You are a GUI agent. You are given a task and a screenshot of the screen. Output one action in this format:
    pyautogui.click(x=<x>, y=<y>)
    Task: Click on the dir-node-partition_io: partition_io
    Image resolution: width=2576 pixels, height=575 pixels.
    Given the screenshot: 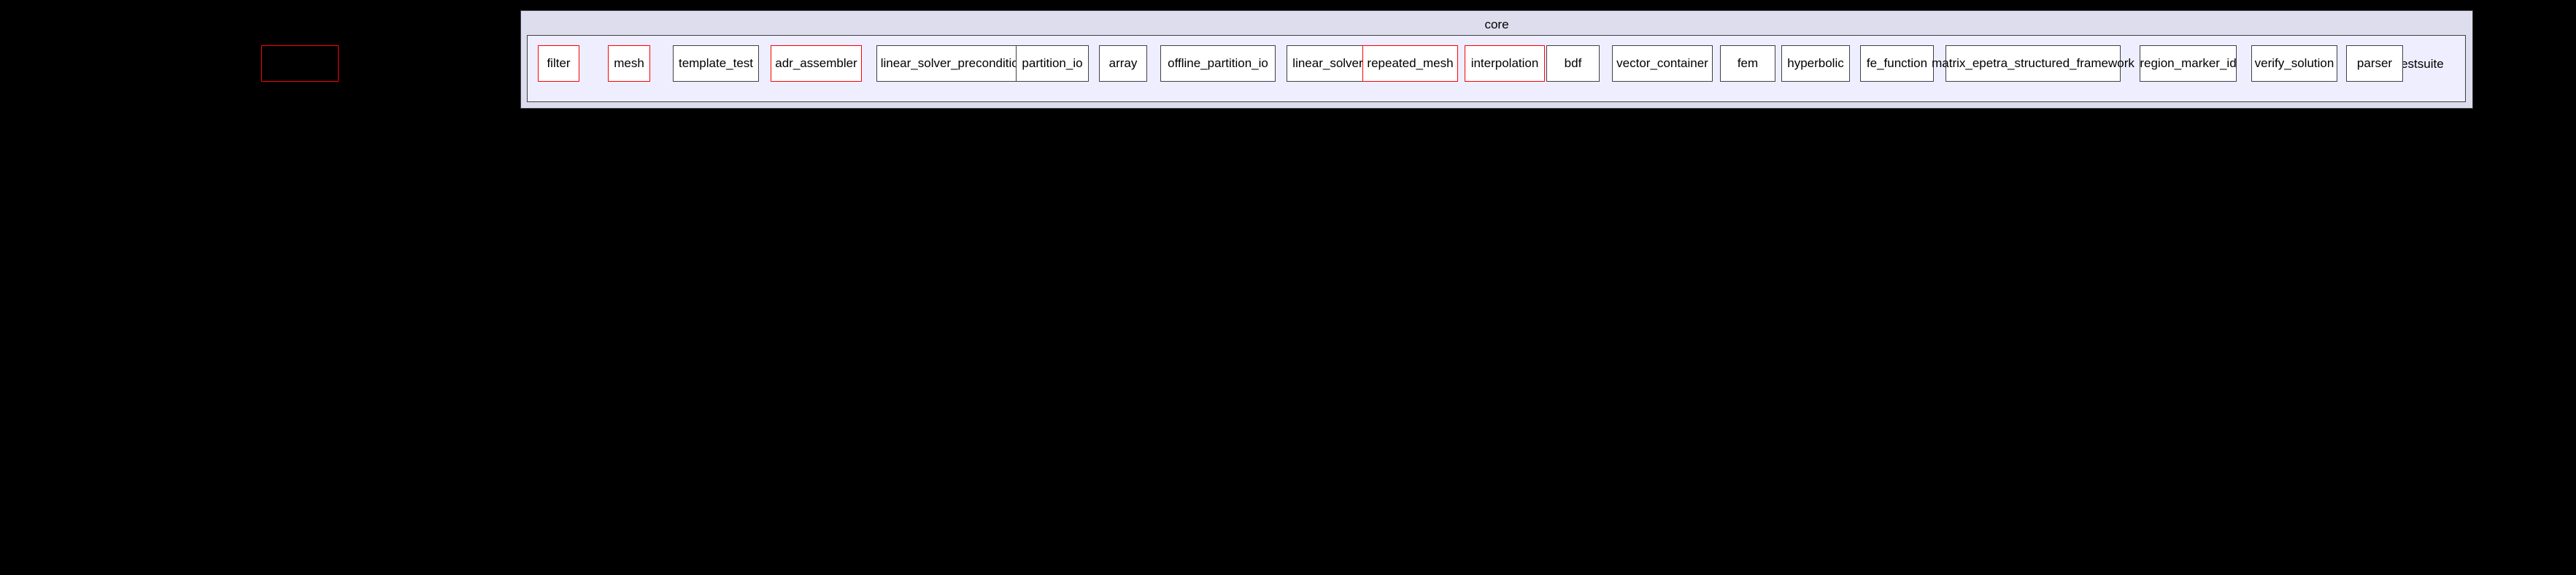 What is the action you would take?
    pyautogui.click(x=1052, y=63)
    